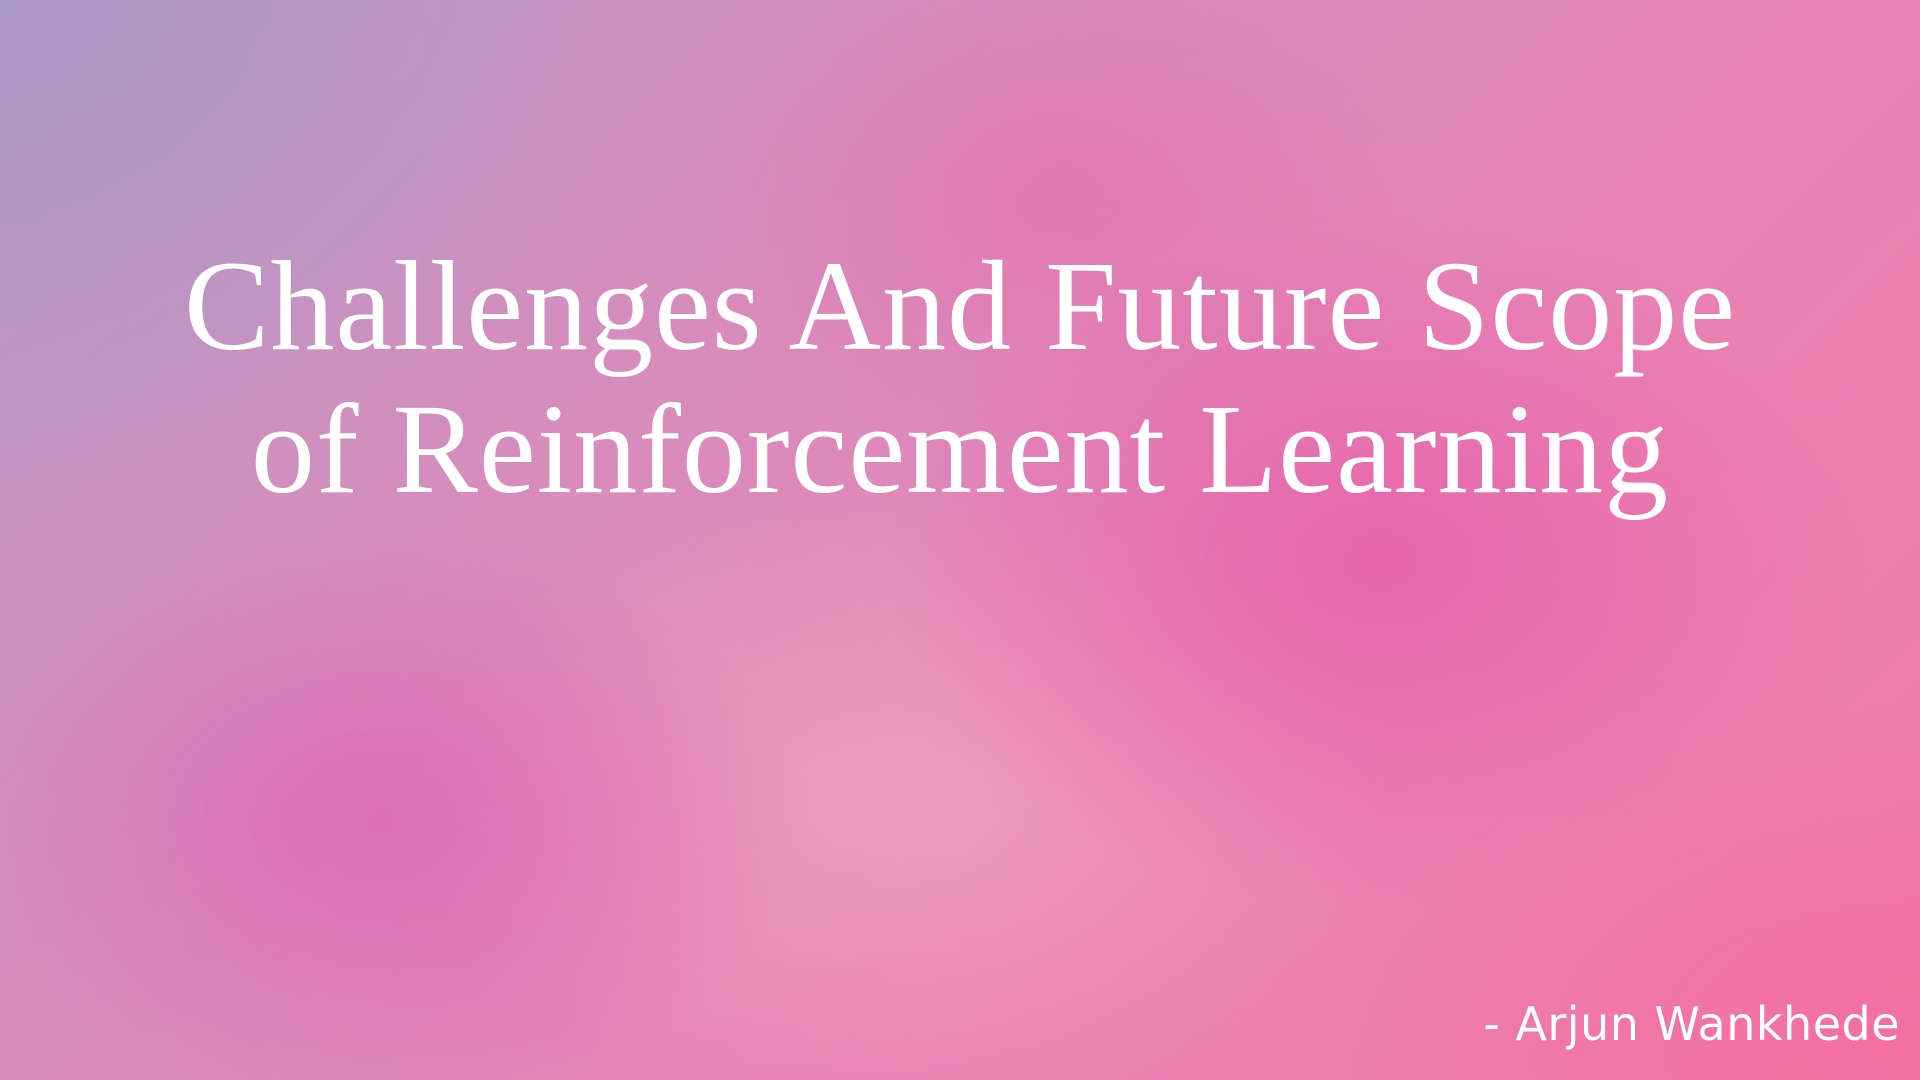 This screenshot has height=1080, width=1920. Describe the element at coordinates (1691, 1024) in the screenshot. I see `author-credit: - Arjun Wankhede` at that location.